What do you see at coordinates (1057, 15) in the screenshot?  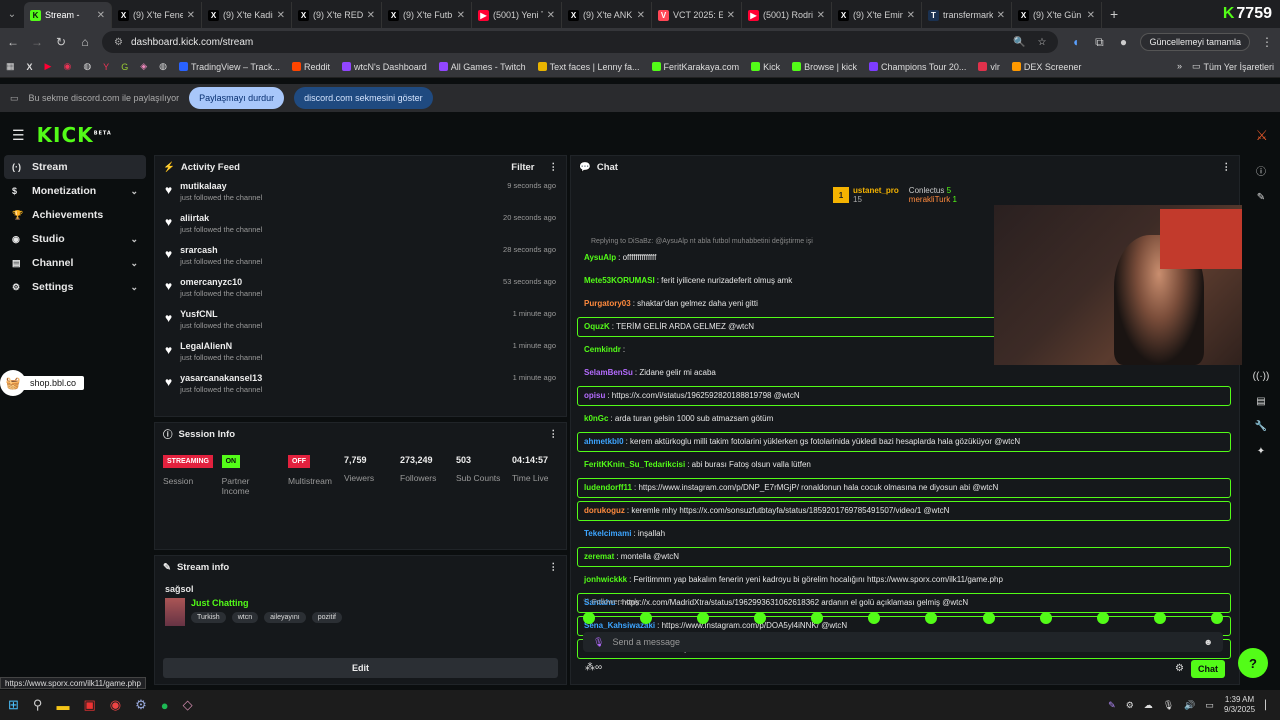 I see `browser-tab: X (9) X'te Gün ✕` at bounding box center [1057, 15].